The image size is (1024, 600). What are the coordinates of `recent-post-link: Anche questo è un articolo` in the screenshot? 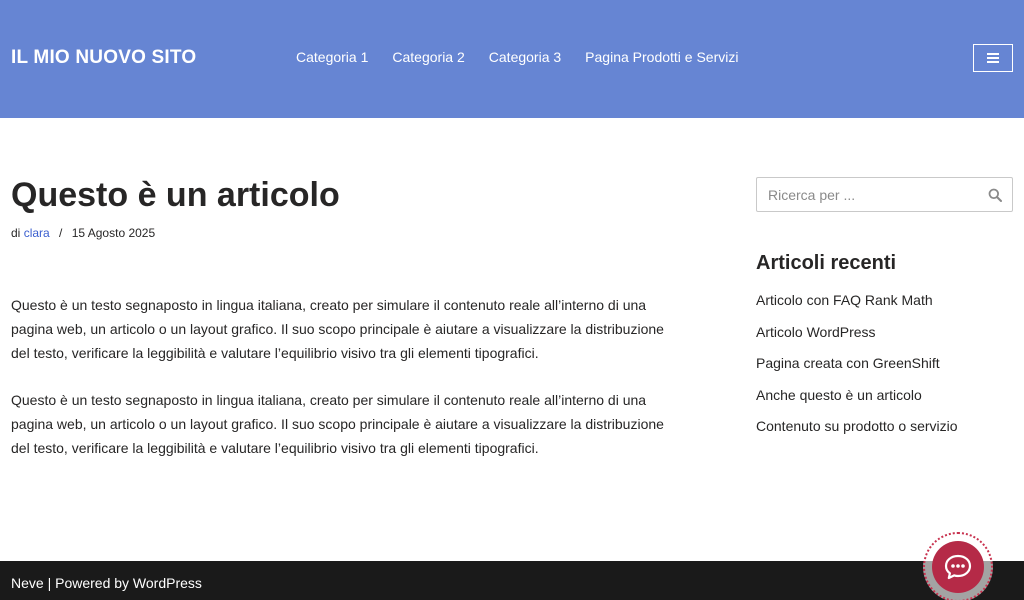 It's located at (839, 395).